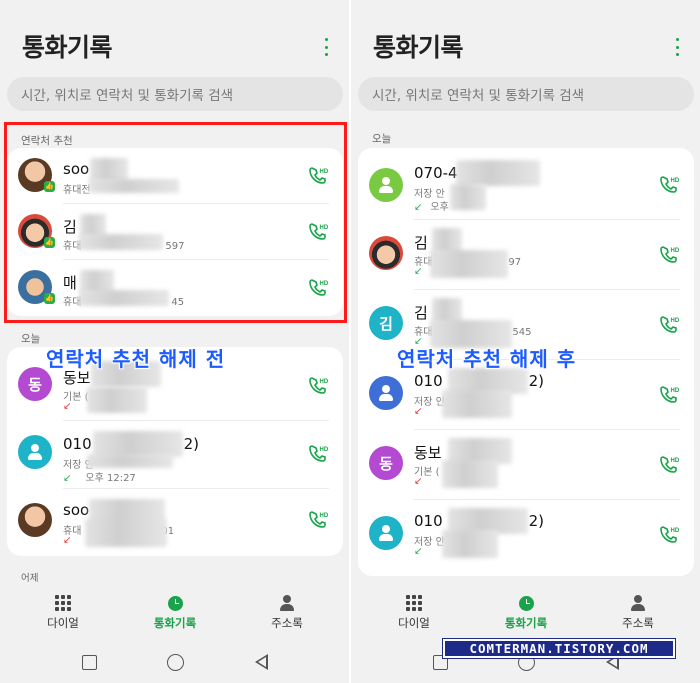 Image resolution: width=700 pixels, height=683 pixels. What do you see at coordinates (175, 455) in the screenshot?
I see `list-item: 010 2) 저장 안 ↙ 오후 12:27 HD` at bounding box center [175, 455].